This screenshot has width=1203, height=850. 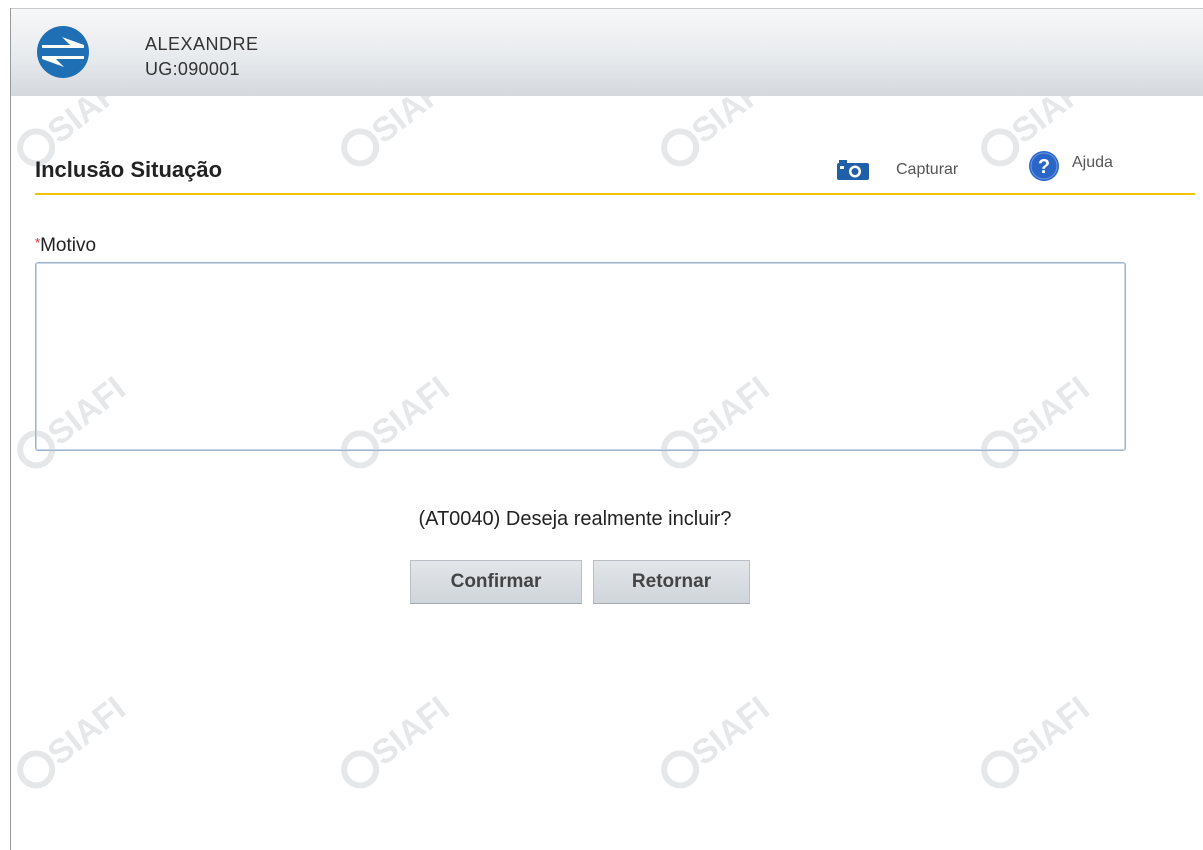 What do you see at coordinates (1070, 166) in the screenshot?
I see `help-button: ? Ajuda` at bounding box center [1070, 166].